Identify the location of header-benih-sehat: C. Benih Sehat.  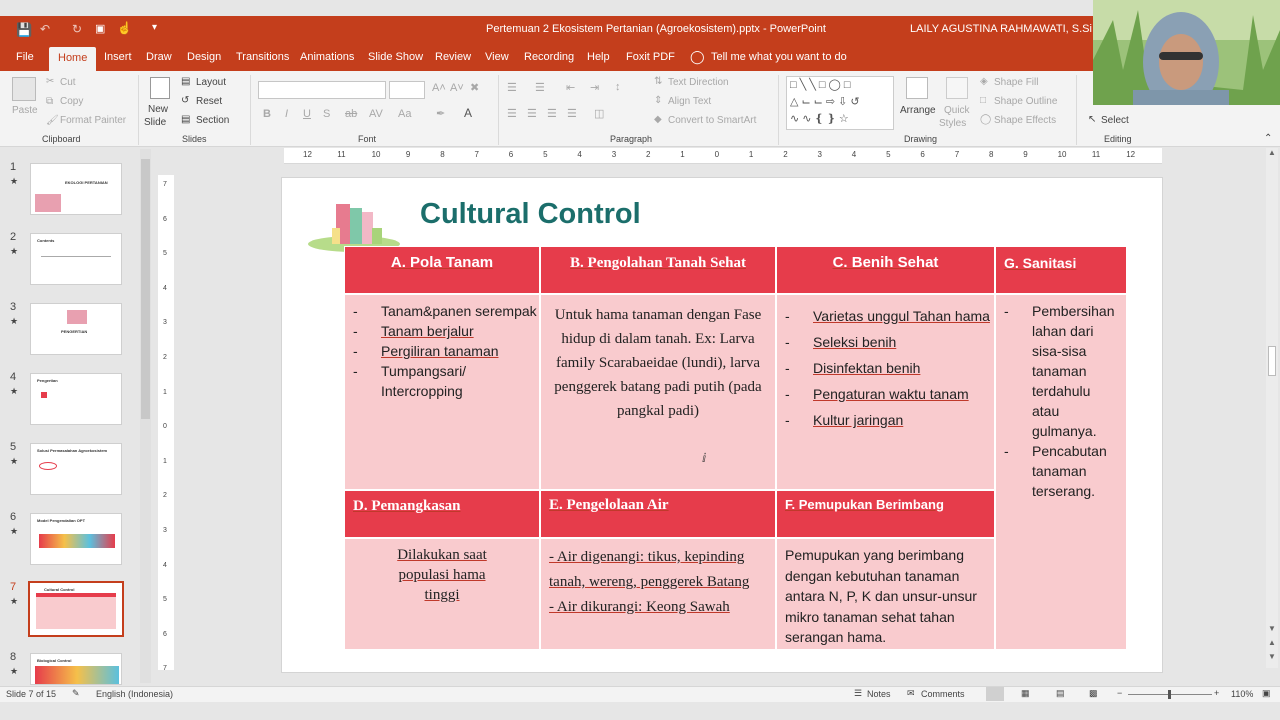
(885, 270).